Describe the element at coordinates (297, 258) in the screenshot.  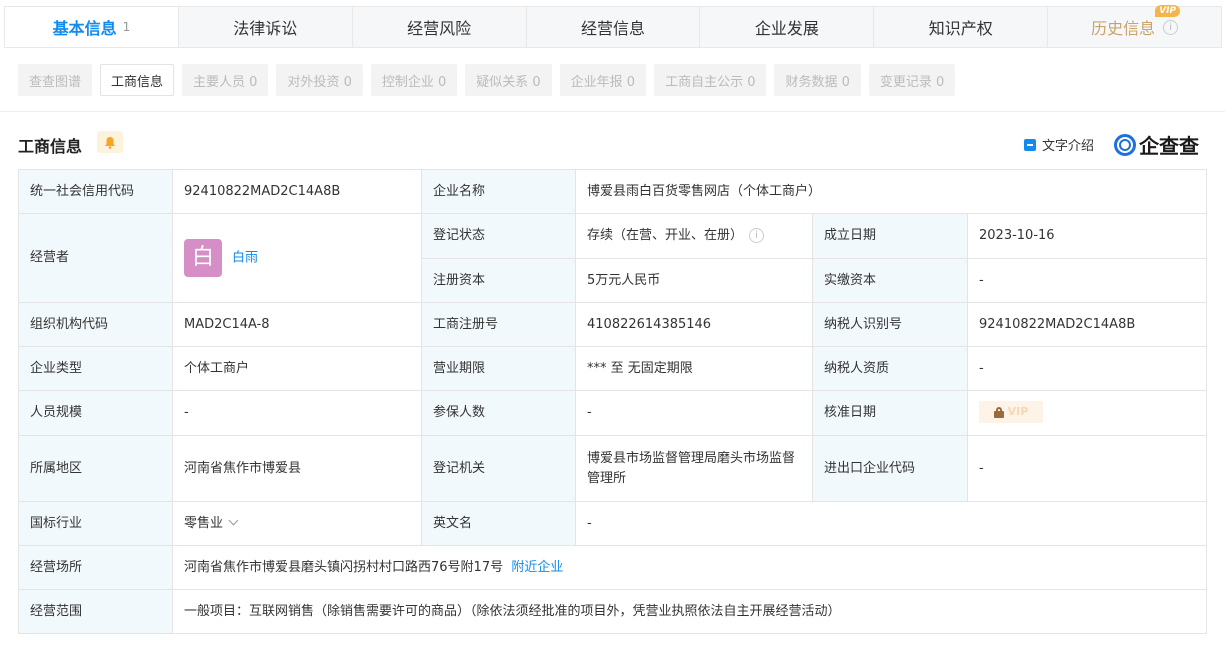
I see `operator-cell: 白白雨` at that location.